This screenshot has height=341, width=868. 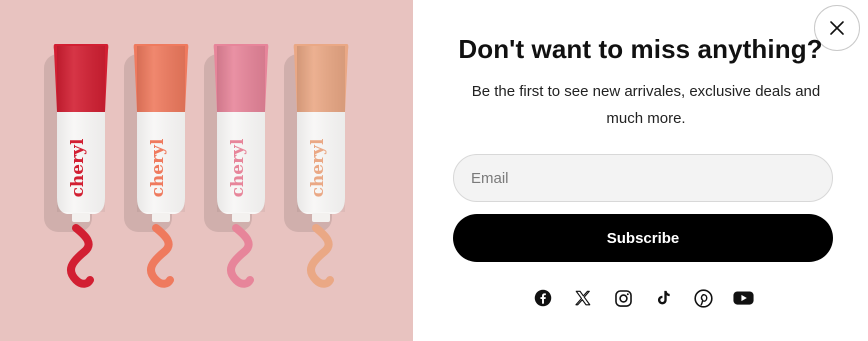 I want to click on social-link-facebook, so click(x=543, y=298).